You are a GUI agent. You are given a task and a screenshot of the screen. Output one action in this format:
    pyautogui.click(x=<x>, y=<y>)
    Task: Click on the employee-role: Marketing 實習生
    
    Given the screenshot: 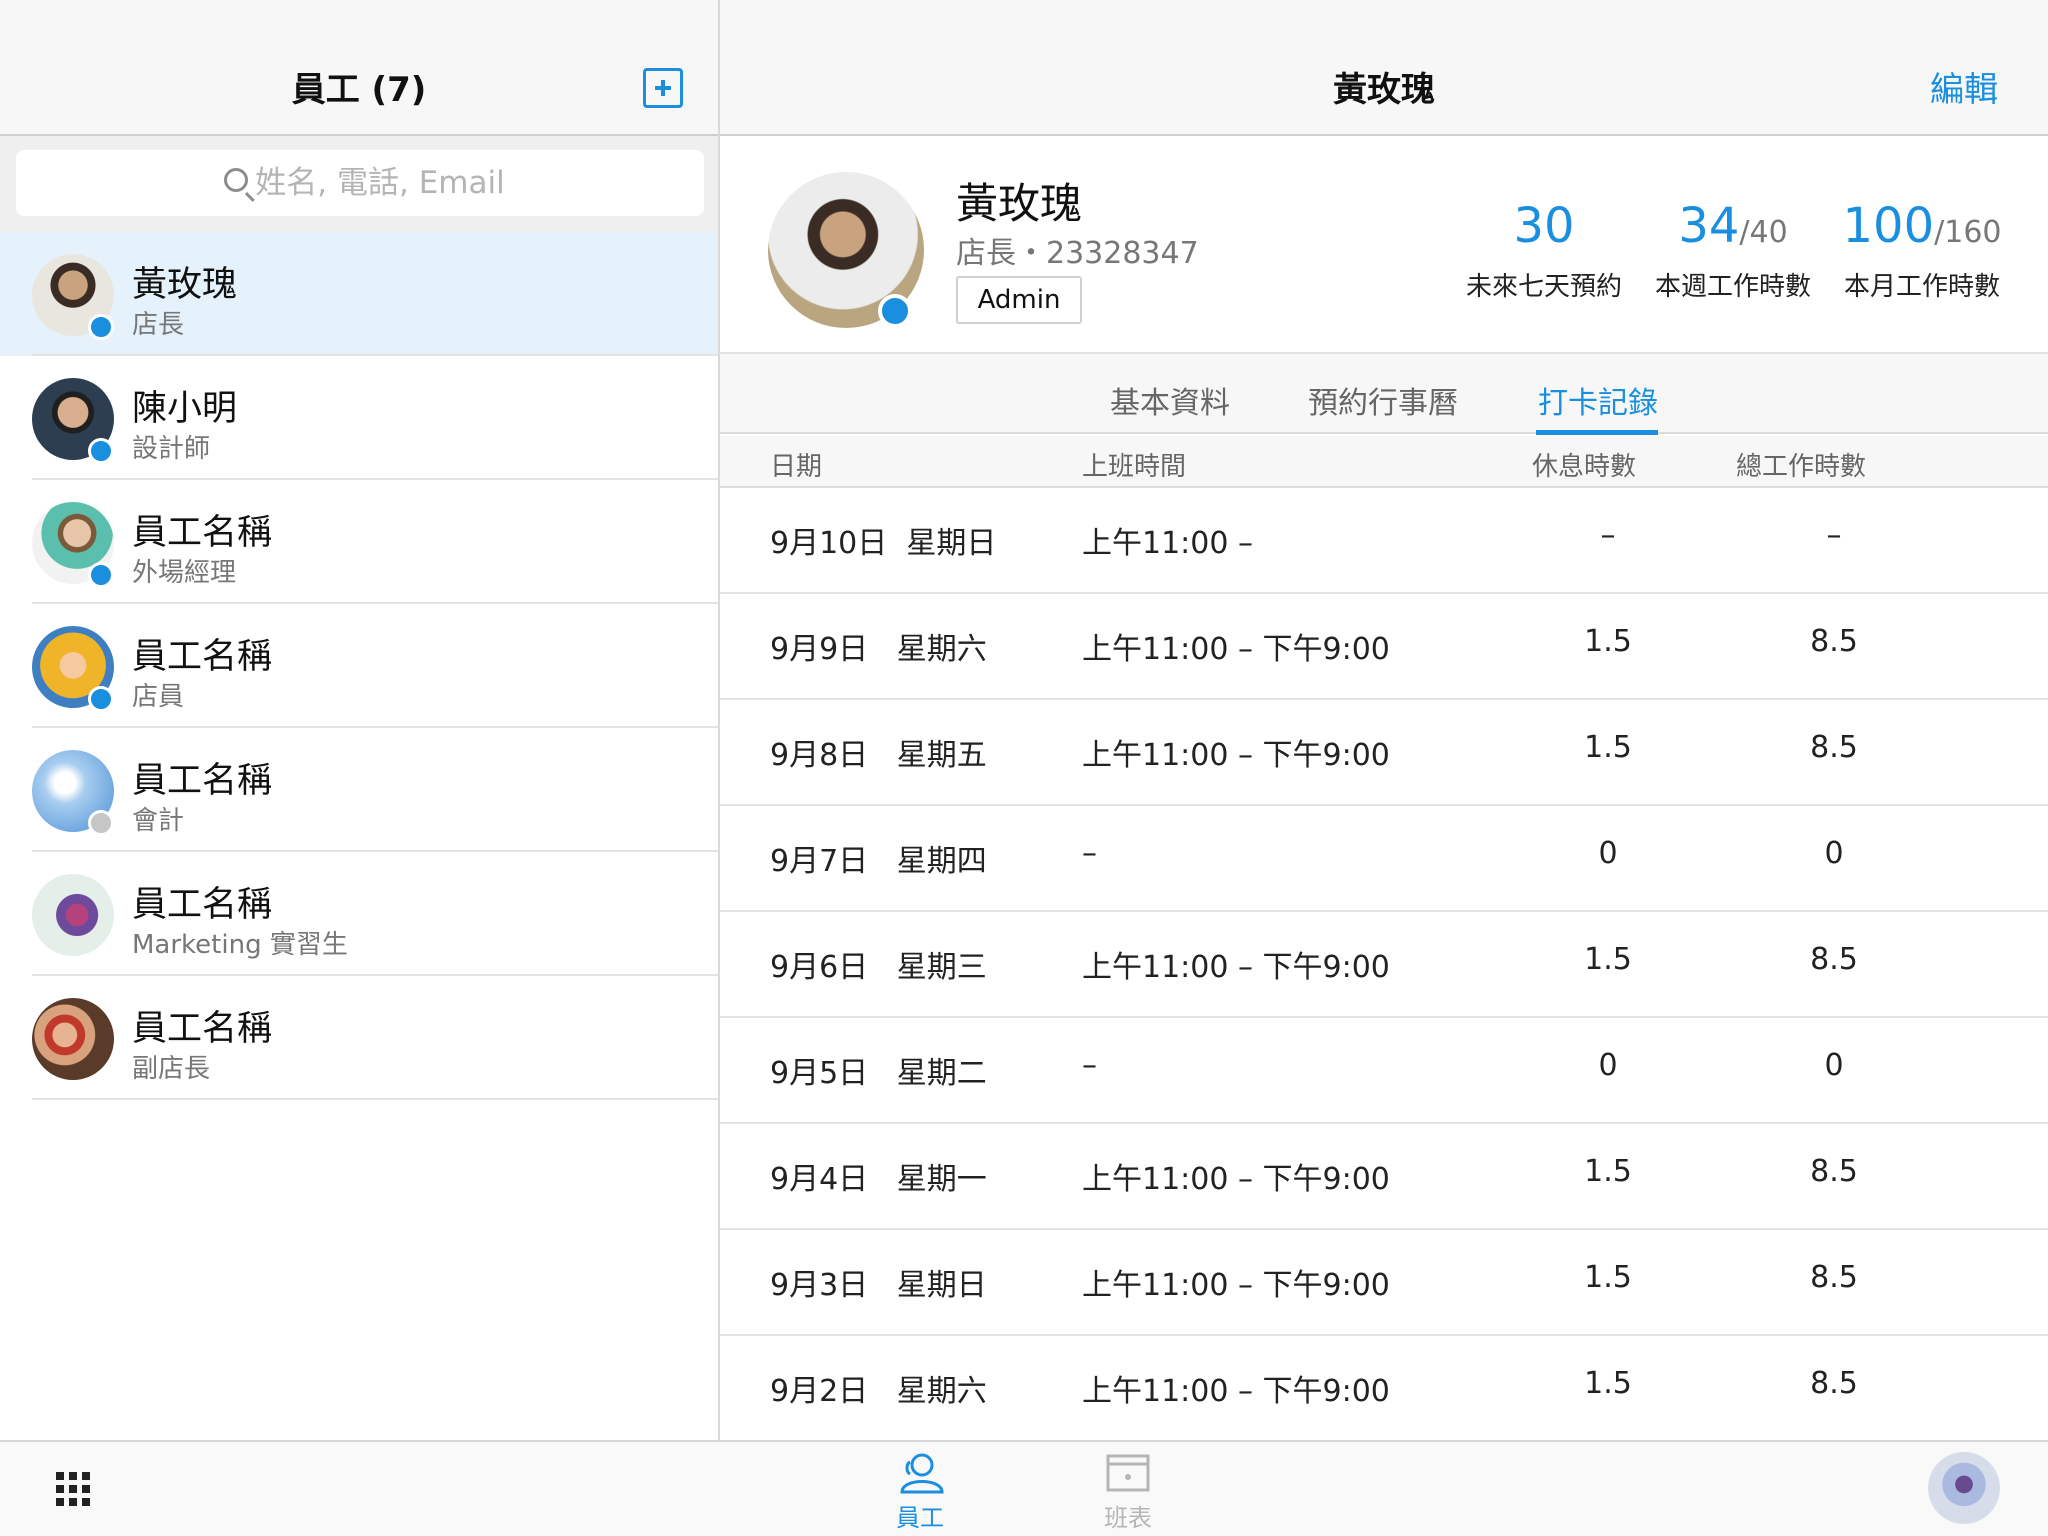 What is the action you would take?
    pyautogui.click(x=240, y=945)
    